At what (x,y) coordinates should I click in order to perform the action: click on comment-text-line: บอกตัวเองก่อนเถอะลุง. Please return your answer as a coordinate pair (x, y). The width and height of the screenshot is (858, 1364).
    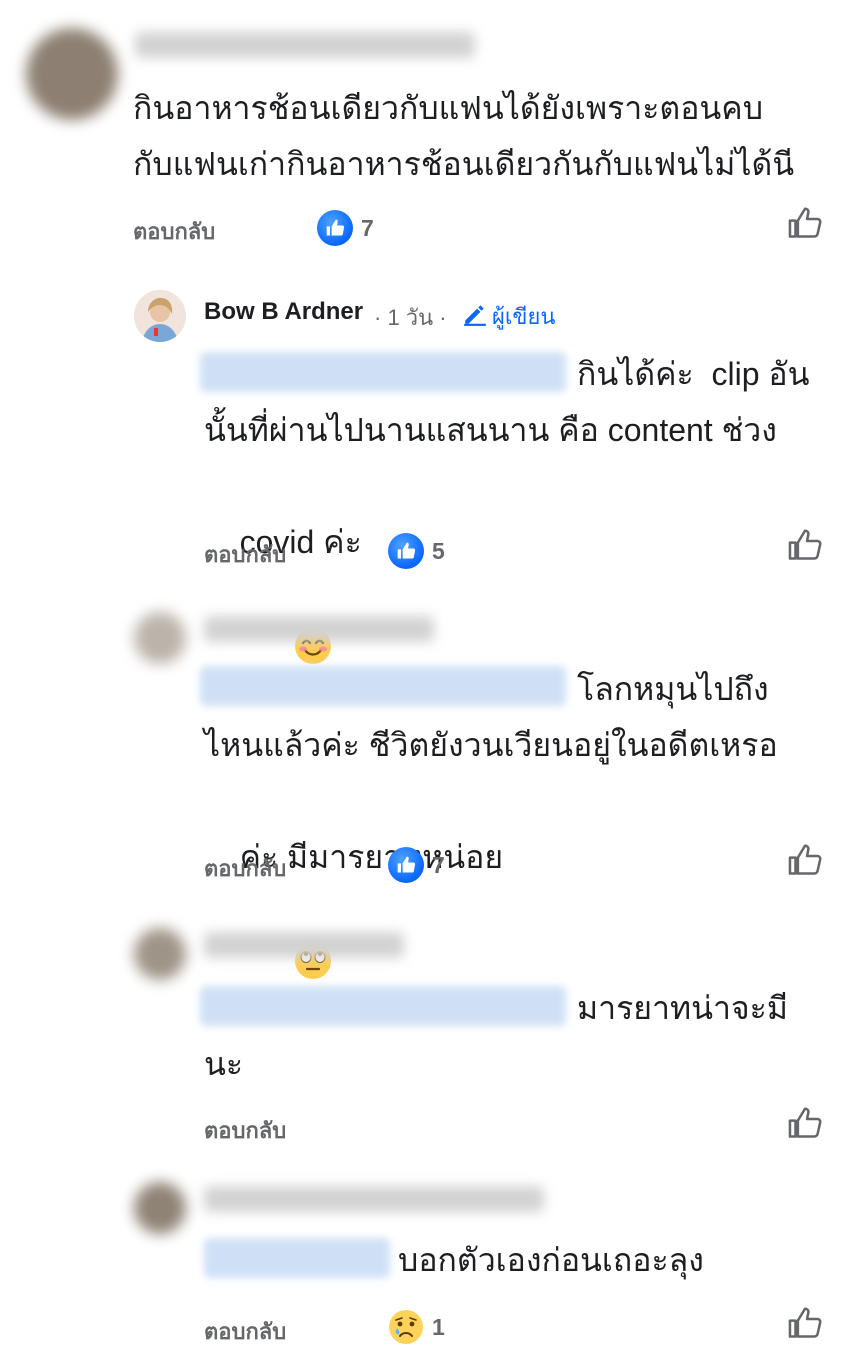
    Looking at the image, I should click on (551, 1260).